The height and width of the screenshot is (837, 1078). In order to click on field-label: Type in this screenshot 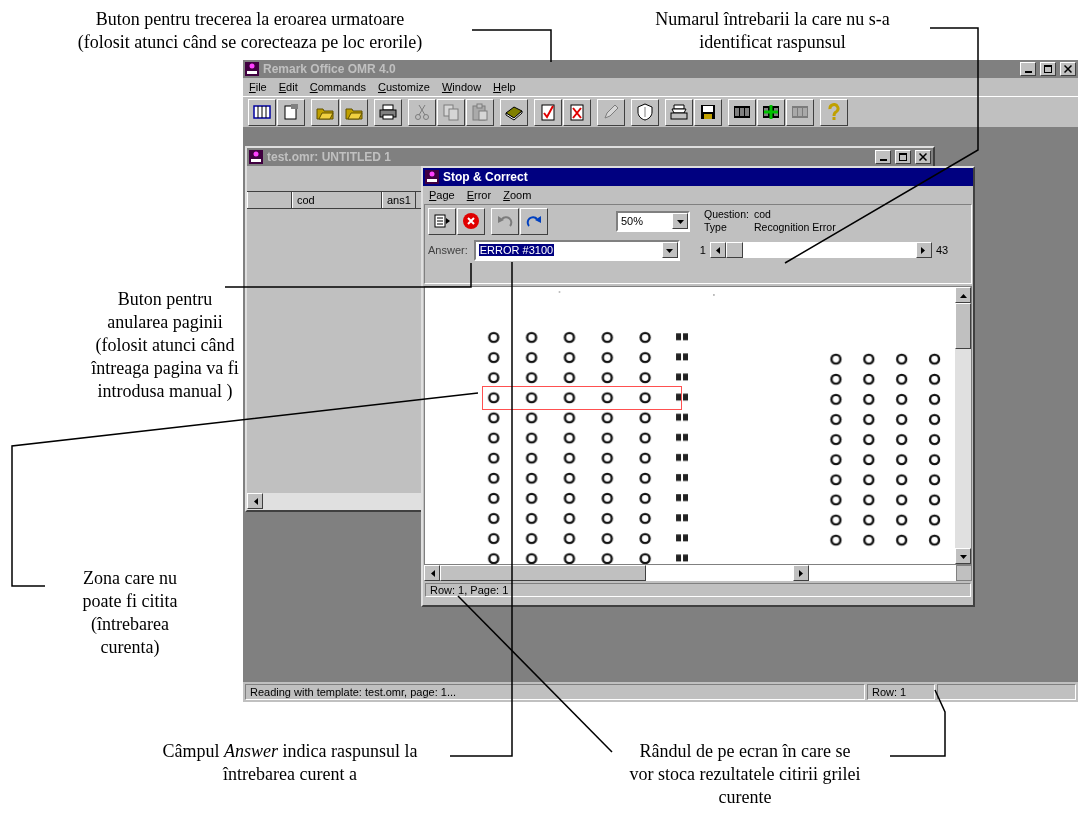, I will do `click(716, 227)`.